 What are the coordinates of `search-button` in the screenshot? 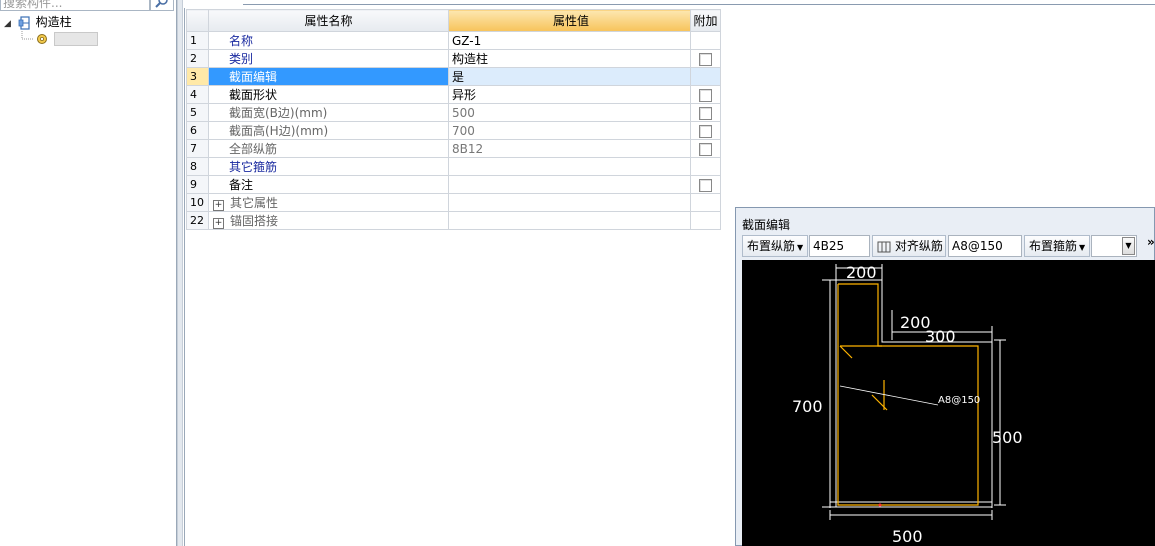 It's located at (162, 5).